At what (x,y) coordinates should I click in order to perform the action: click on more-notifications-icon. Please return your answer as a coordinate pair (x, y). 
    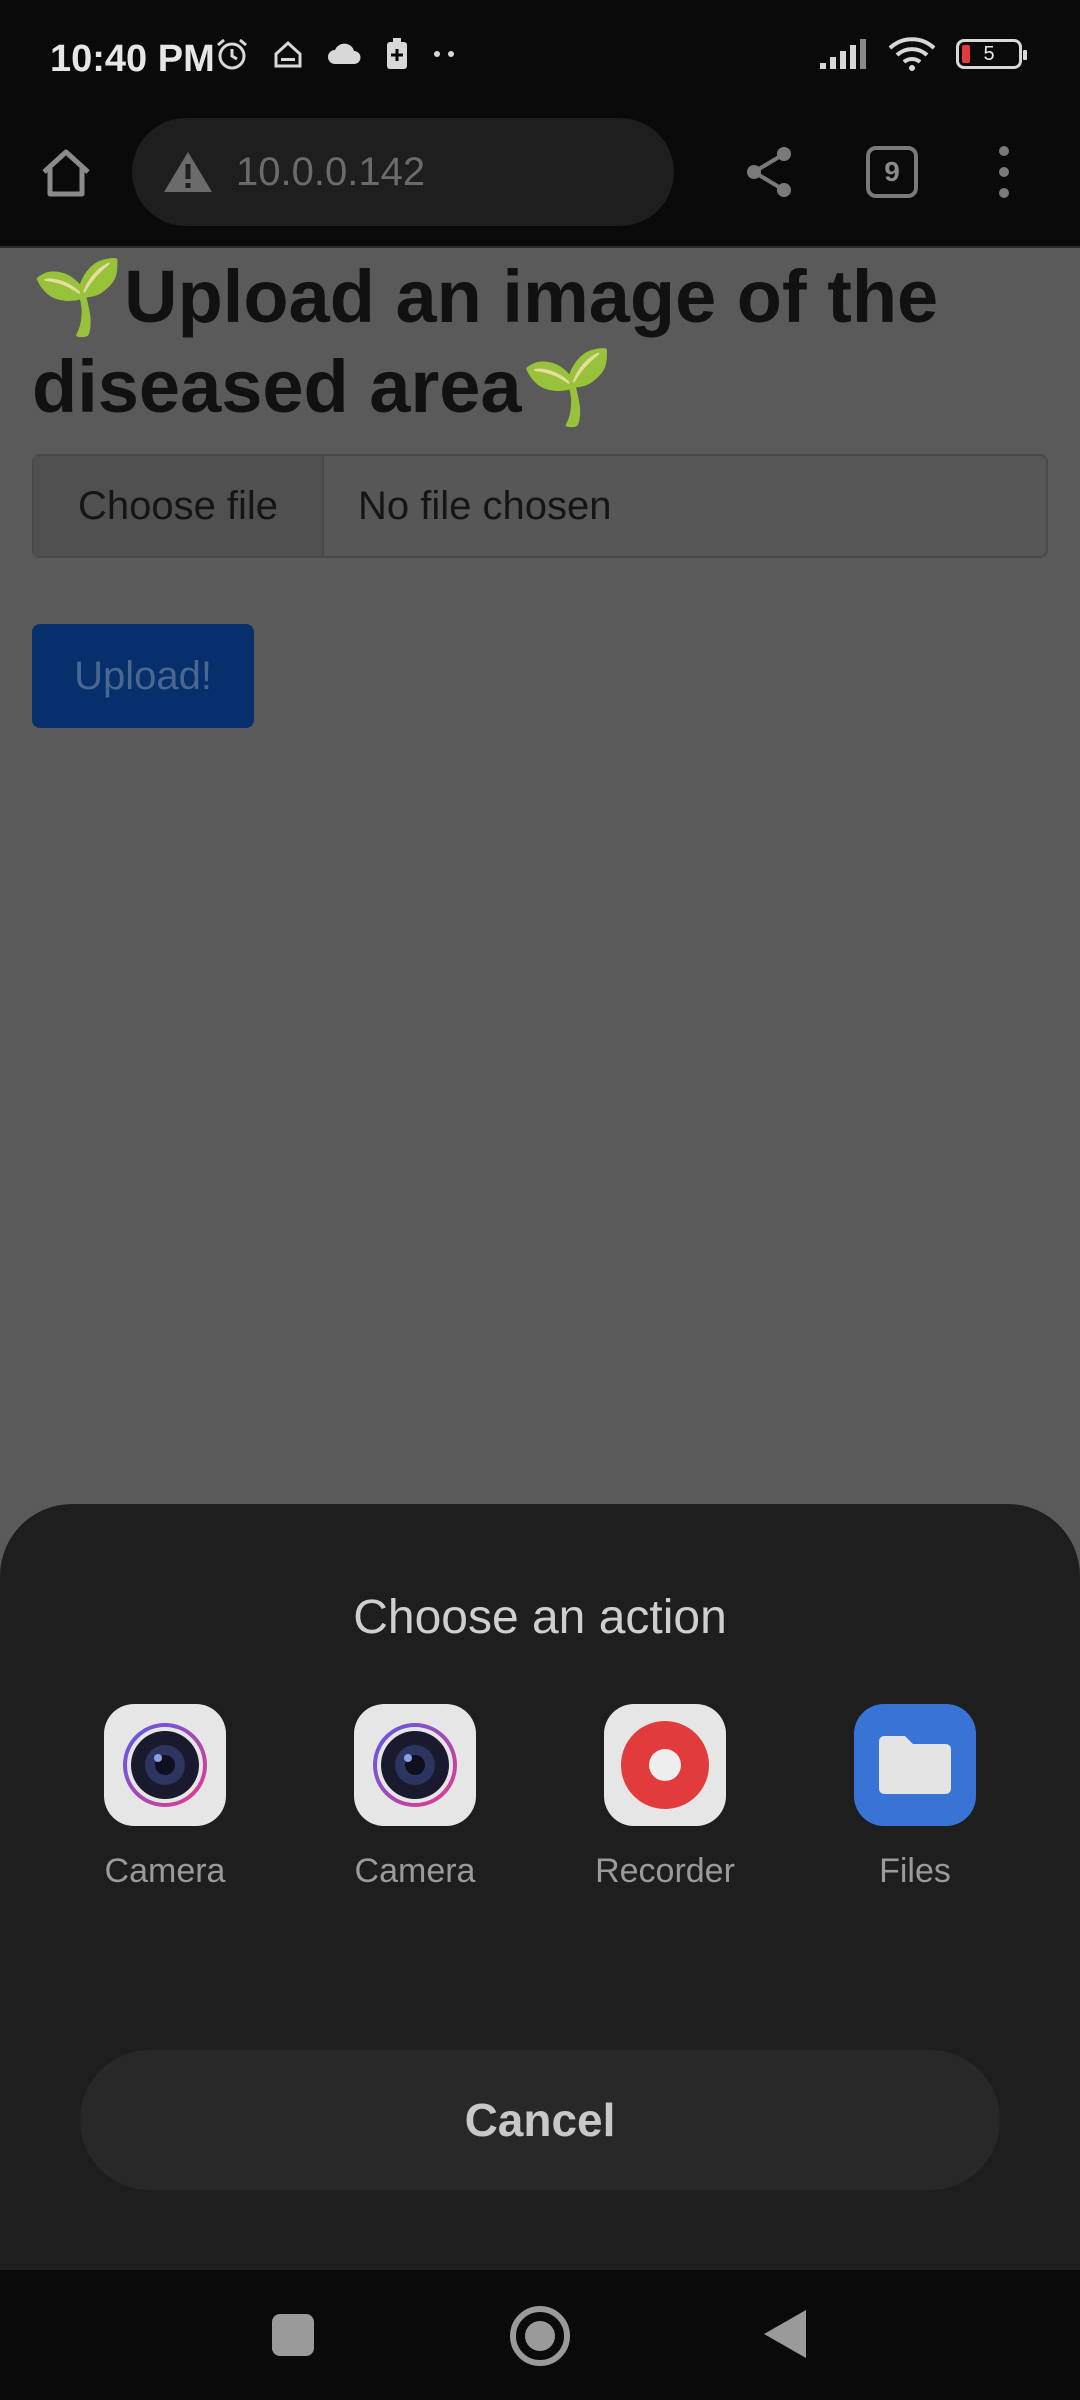
    Looking at the image, I should click on (444, 54).